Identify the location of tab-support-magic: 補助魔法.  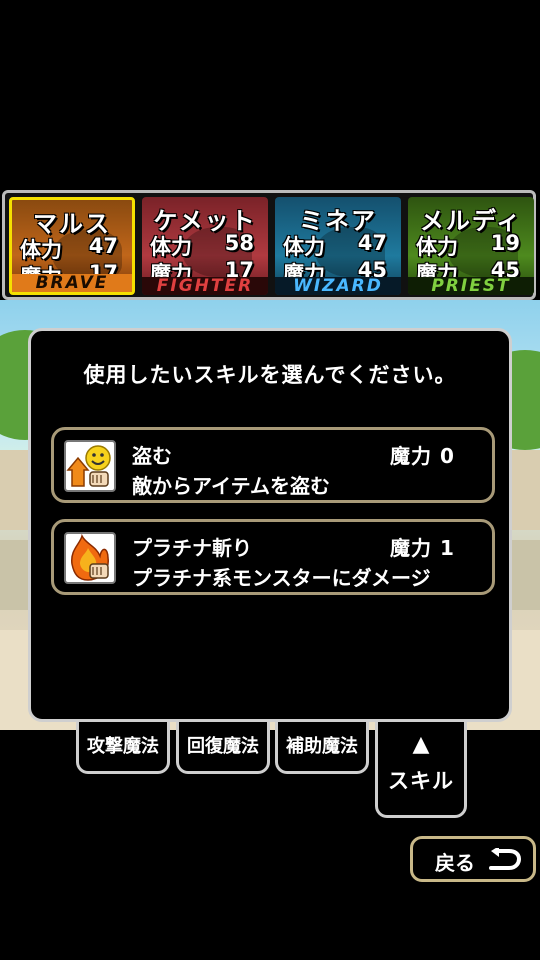
(322, 748).